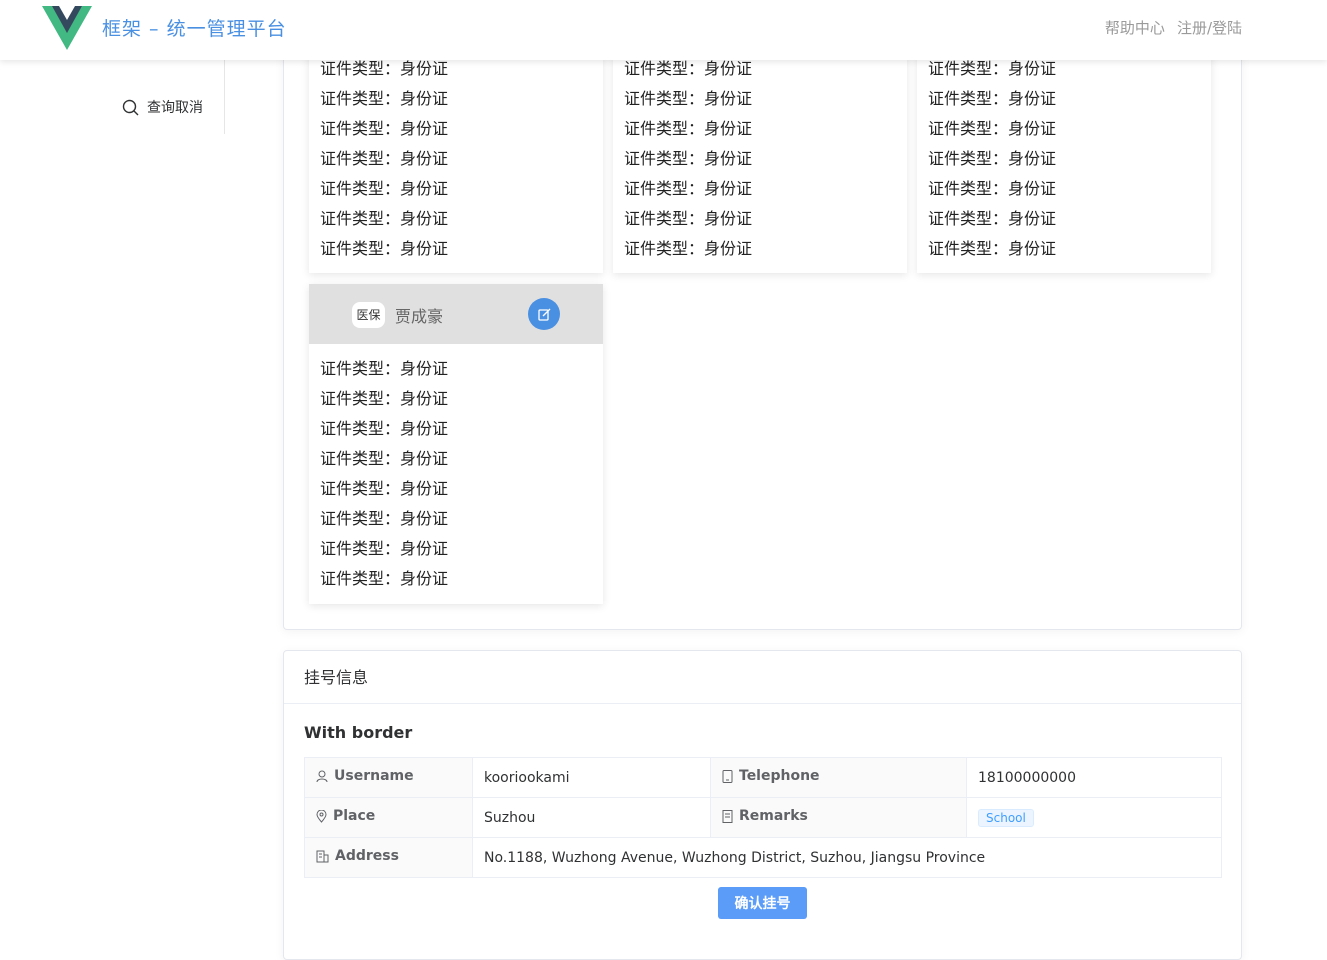  I want to click on address-label-cell: Address, so click(388, 857).